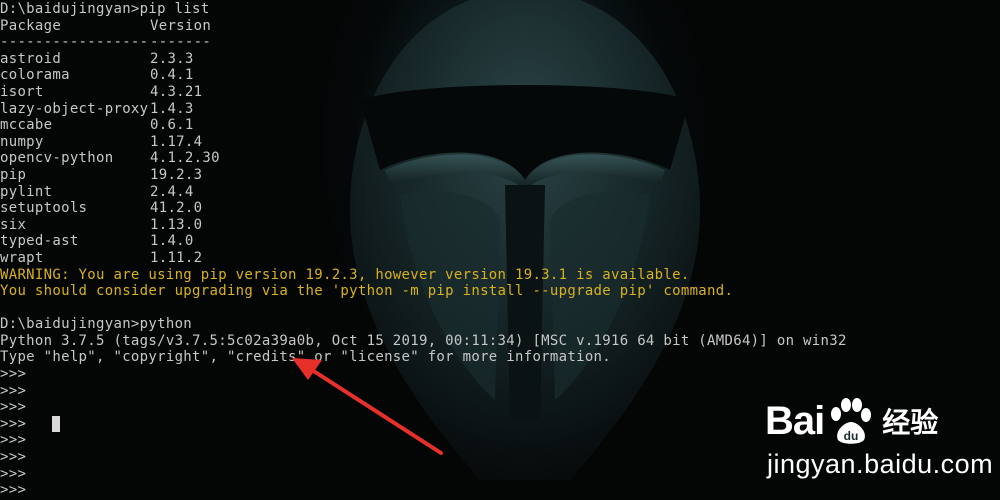 The width and height of the screenshot is (1000, 500). I want to click on watermark-brand-text: Bai, so click(795, 420).